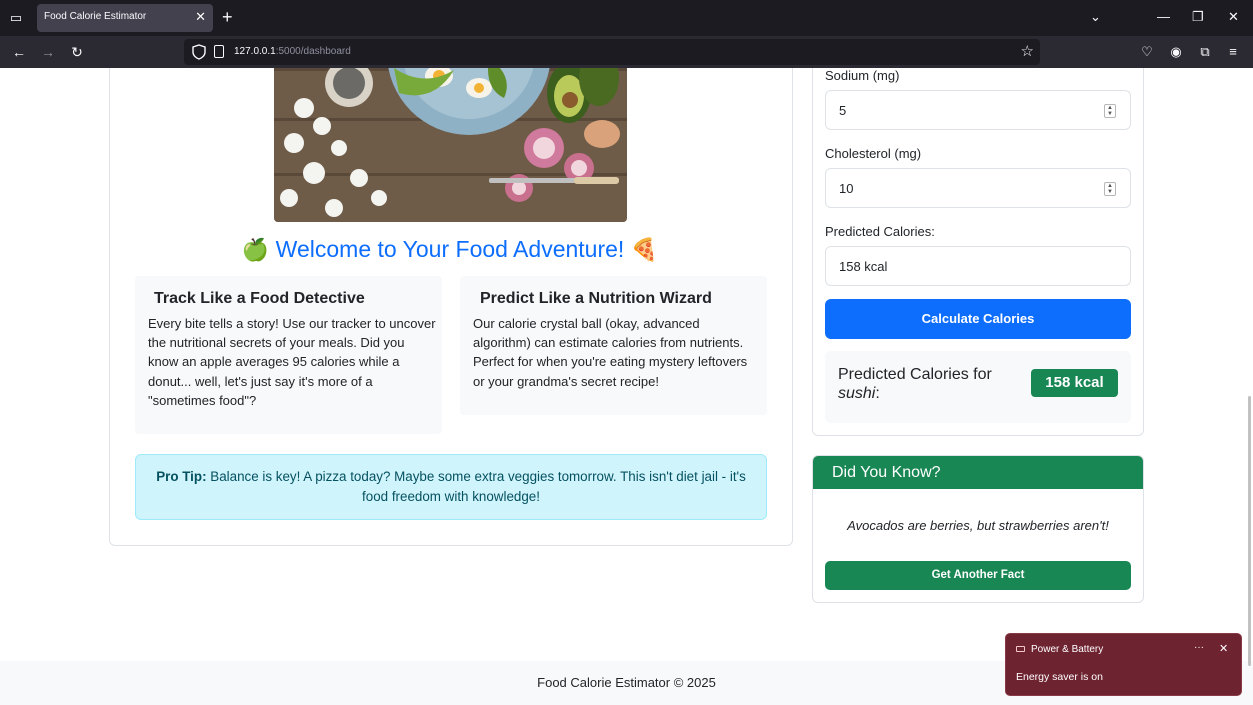 This screenshot has height=705, width=1253. What do you see at coordinates (1020, 649) in the screenshot?
I see `battery-icon` at bounding box center [1020, 649].